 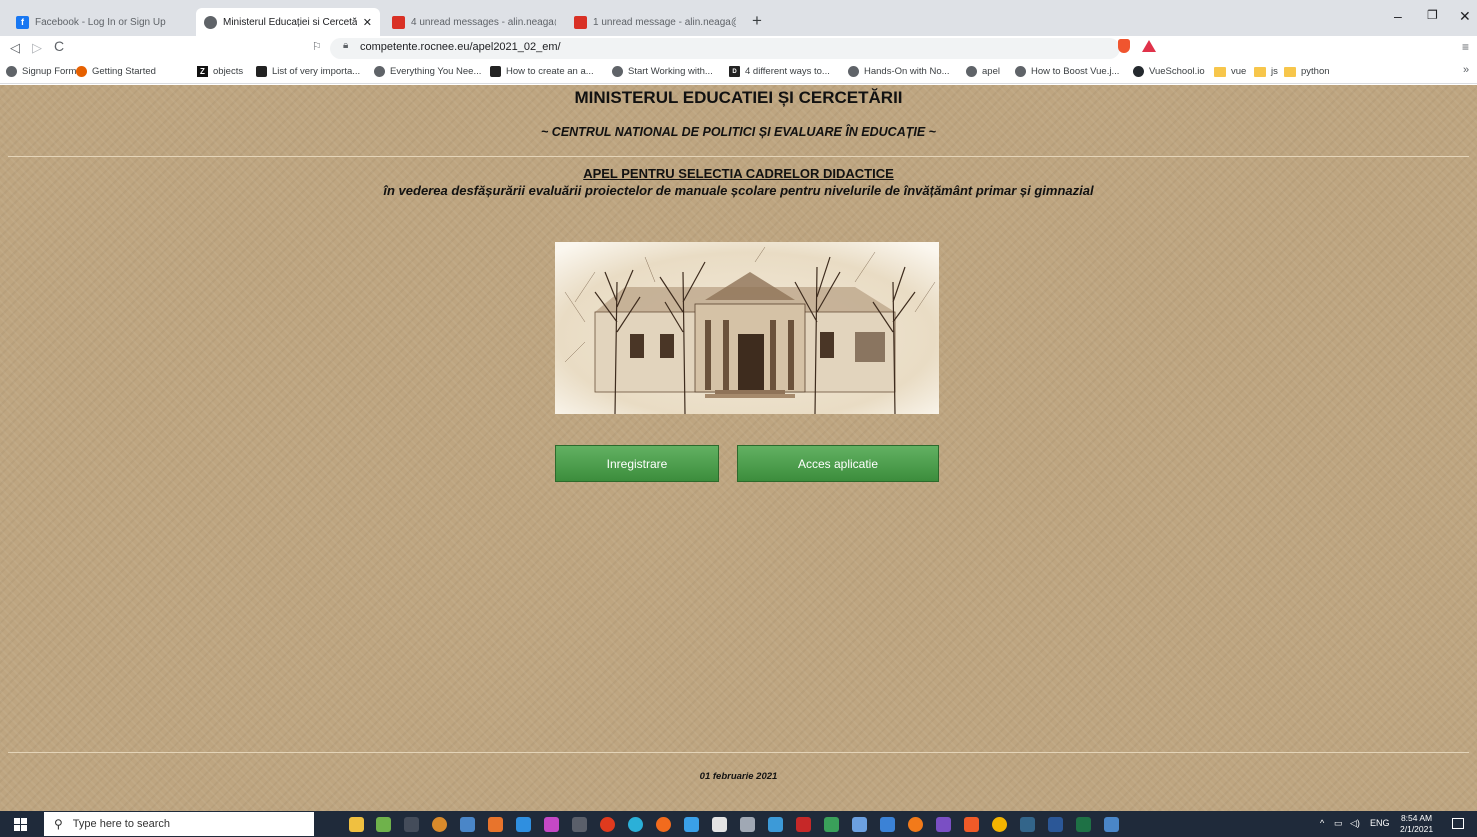 I want to click on windows-start-icon, so click(x=21, y=824).